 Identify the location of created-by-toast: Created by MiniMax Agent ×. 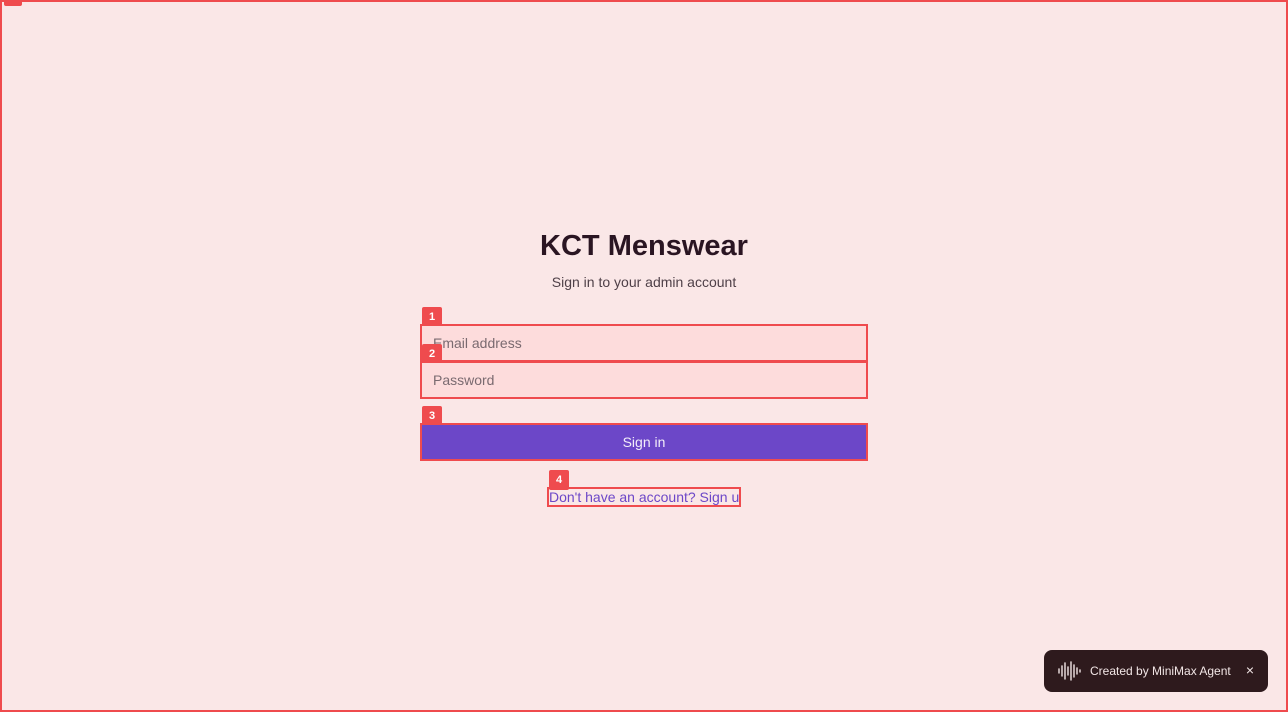
(1156, 671).